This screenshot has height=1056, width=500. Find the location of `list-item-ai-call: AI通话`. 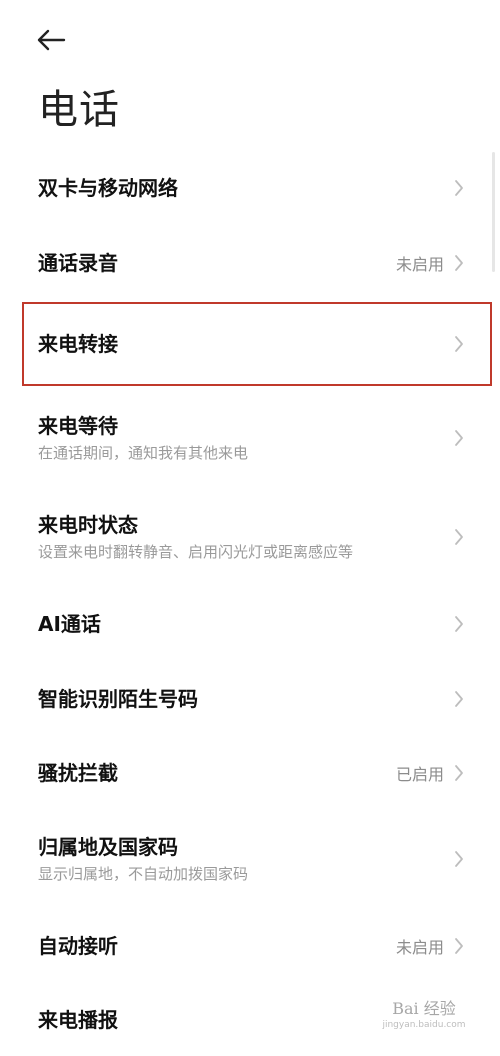

list-item-ai-call: AI通话 is located at coordinates (250, 624).